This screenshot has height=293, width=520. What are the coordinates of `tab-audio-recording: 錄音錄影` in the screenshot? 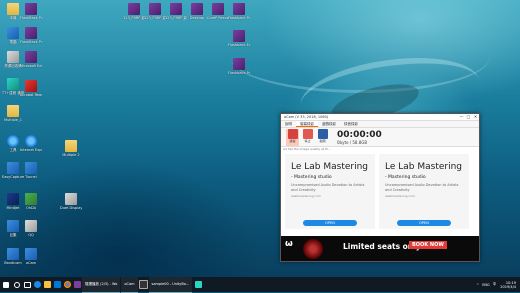 It's located at (351, 124).